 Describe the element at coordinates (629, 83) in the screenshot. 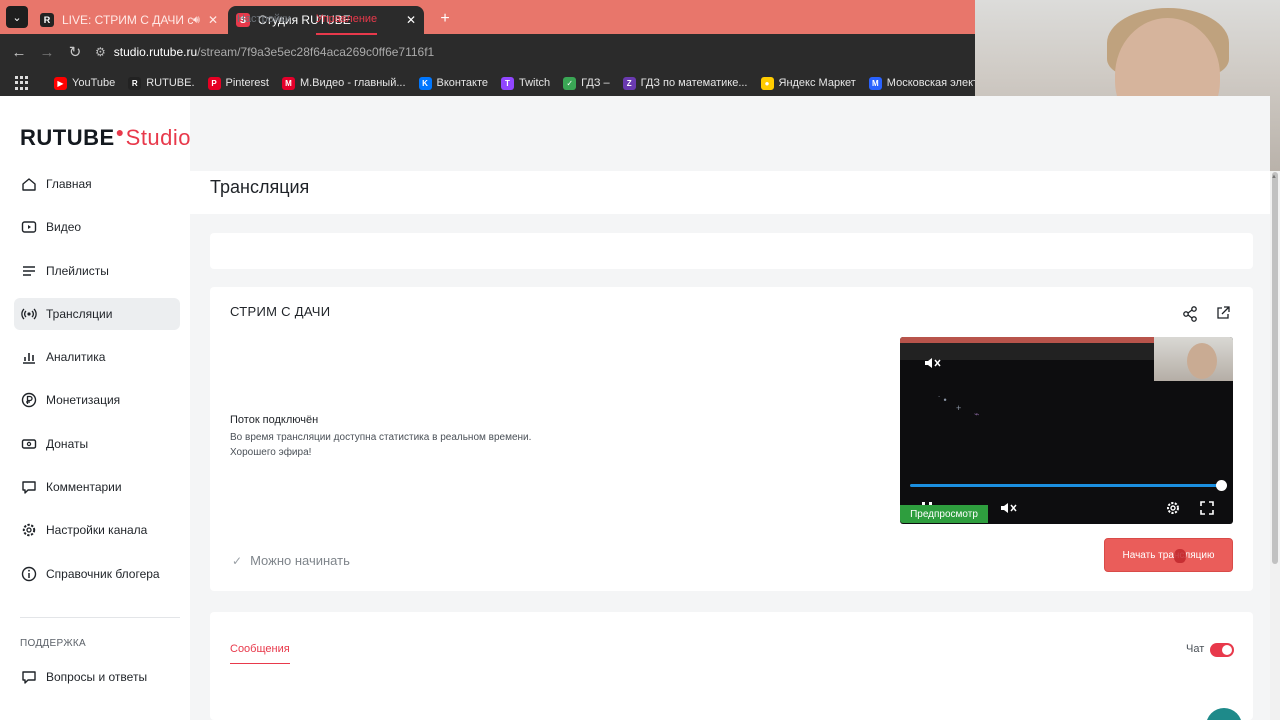

I see `gdz-math-icon: Z` at that location.